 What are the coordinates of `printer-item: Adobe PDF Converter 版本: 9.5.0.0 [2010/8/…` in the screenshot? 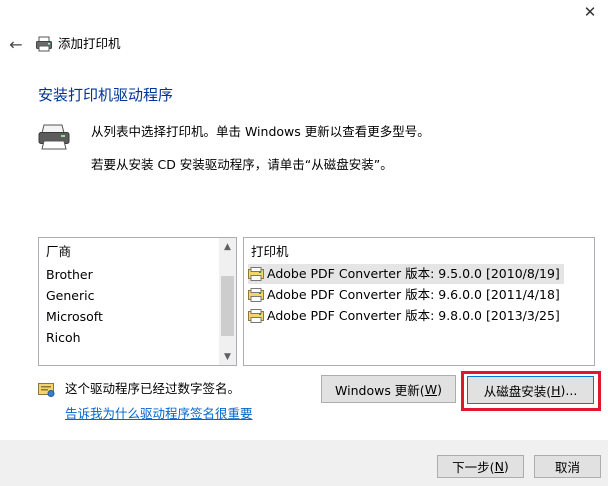 It's located at (406, 274).